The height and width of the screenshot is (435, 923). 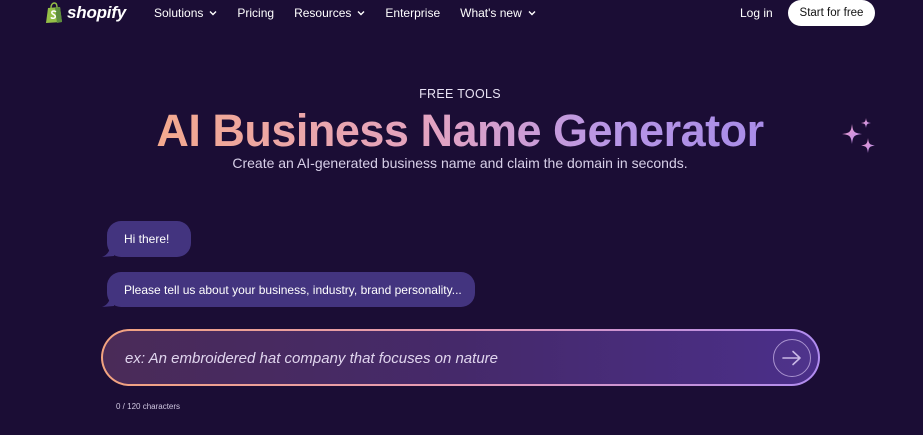 I want to click on nav-item-solutions: Solutions, so click(x=185, y=13).